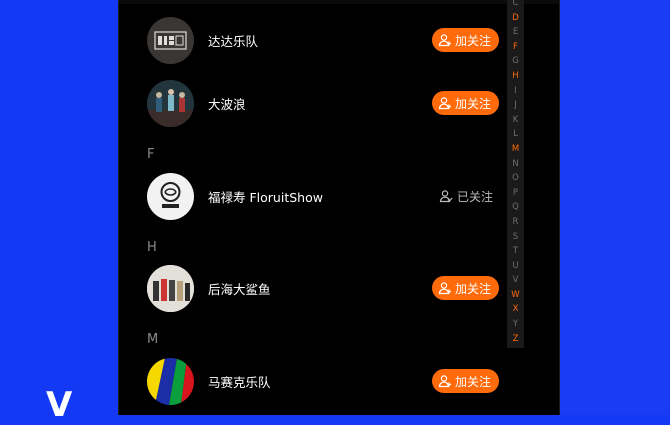  I want to click on user-check-icon, so click(446, 196).